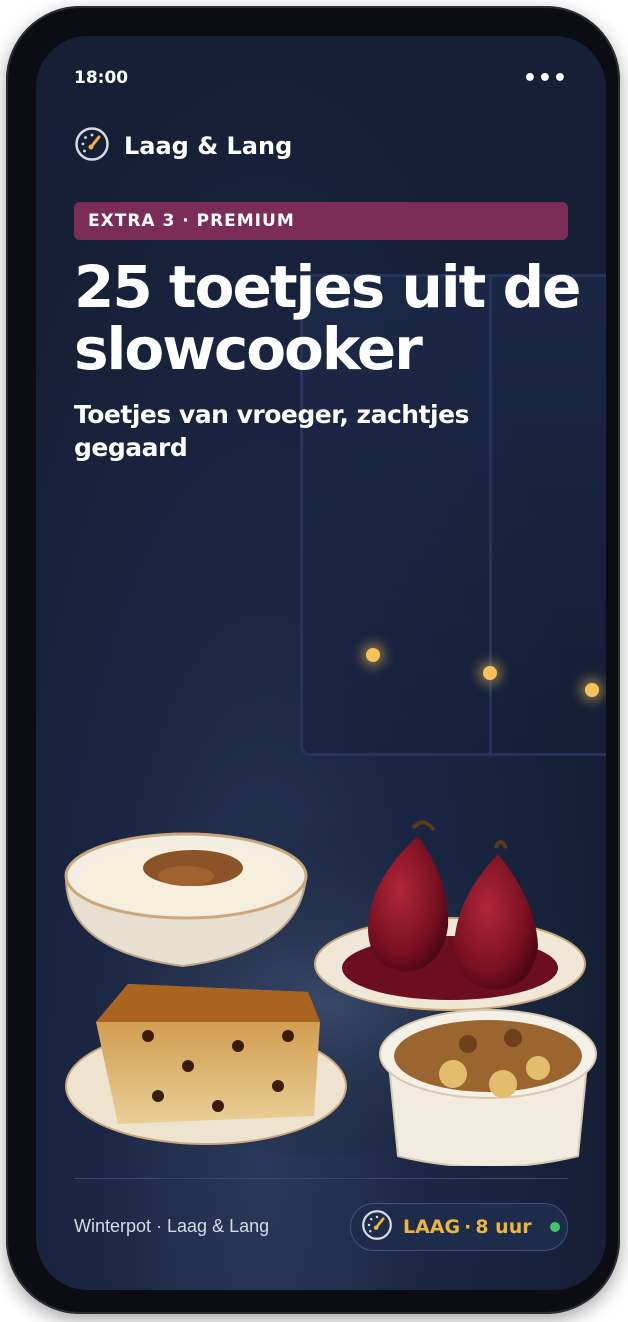 The image size is (628, 1322). What do you see at coordinates (545, 78) in the screenshot?
I see `more-menu-icon: •••` at bounding box center [545, 78].